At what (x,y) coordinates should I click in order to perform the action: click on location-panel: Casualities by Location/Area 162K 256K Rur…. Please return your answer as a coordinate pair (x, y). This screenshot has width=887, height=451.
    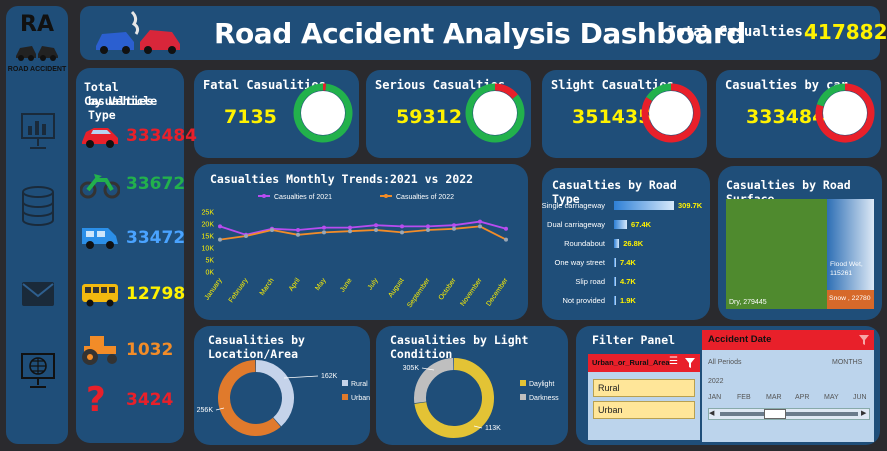
    Looking at the image, I should click on (282, 385).